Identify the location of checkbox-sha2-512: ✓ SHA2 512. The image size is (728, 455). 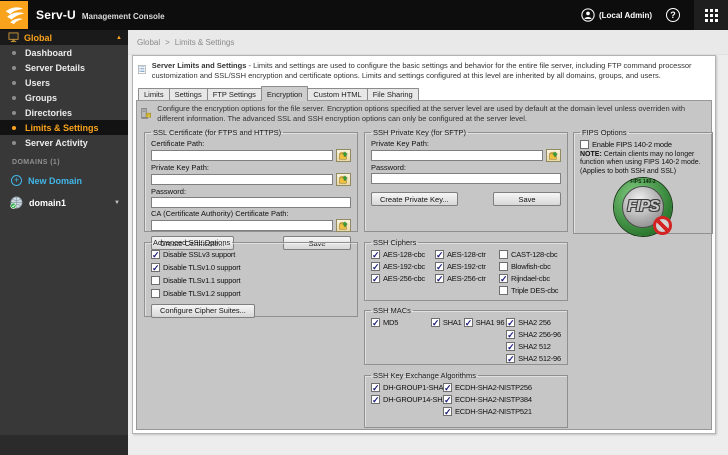
(533, 346).